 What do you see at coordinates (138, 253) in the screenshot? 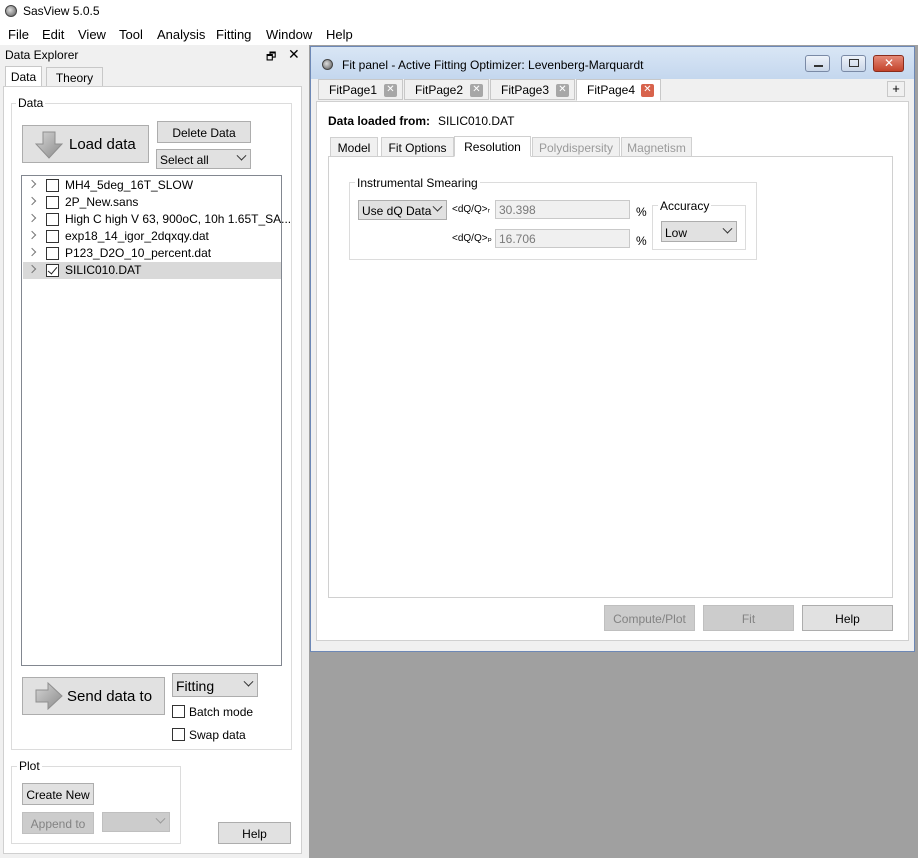
I see `file-name: P123_D2O_10_percent.dat` at bounding box center [138, 253].